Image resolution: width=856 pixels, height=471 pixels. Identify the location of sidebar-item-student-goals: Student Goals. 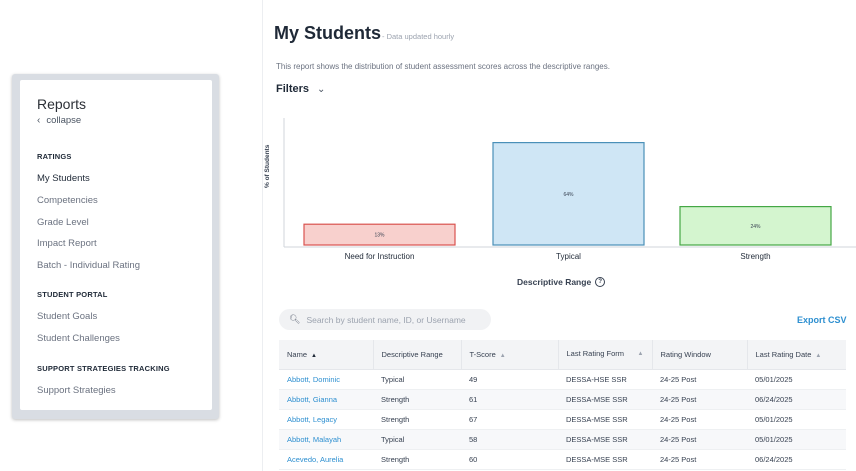
(67, 316).